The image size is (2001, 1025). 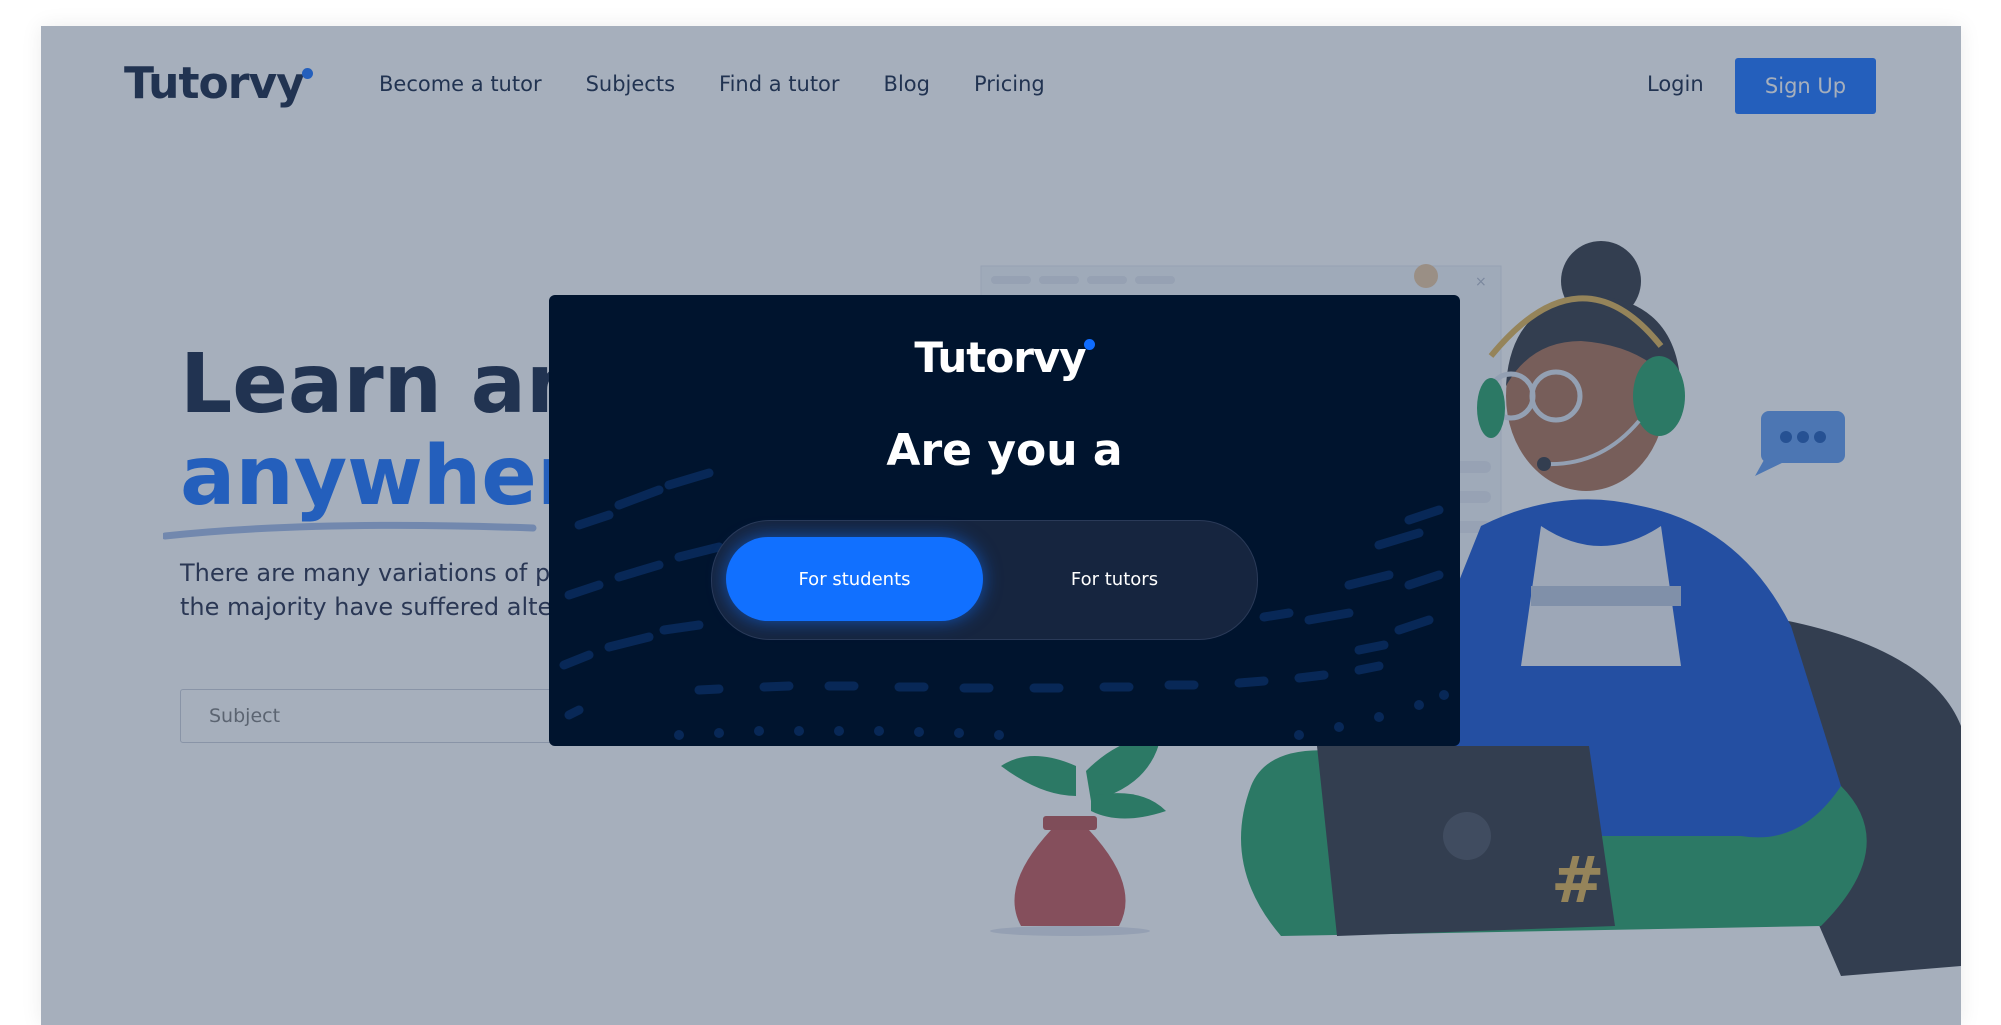 What do you see at coordinates (1004, 450) in the screenshot?
I see `modal-title: Are you a` at bounding box center [1004, 450].